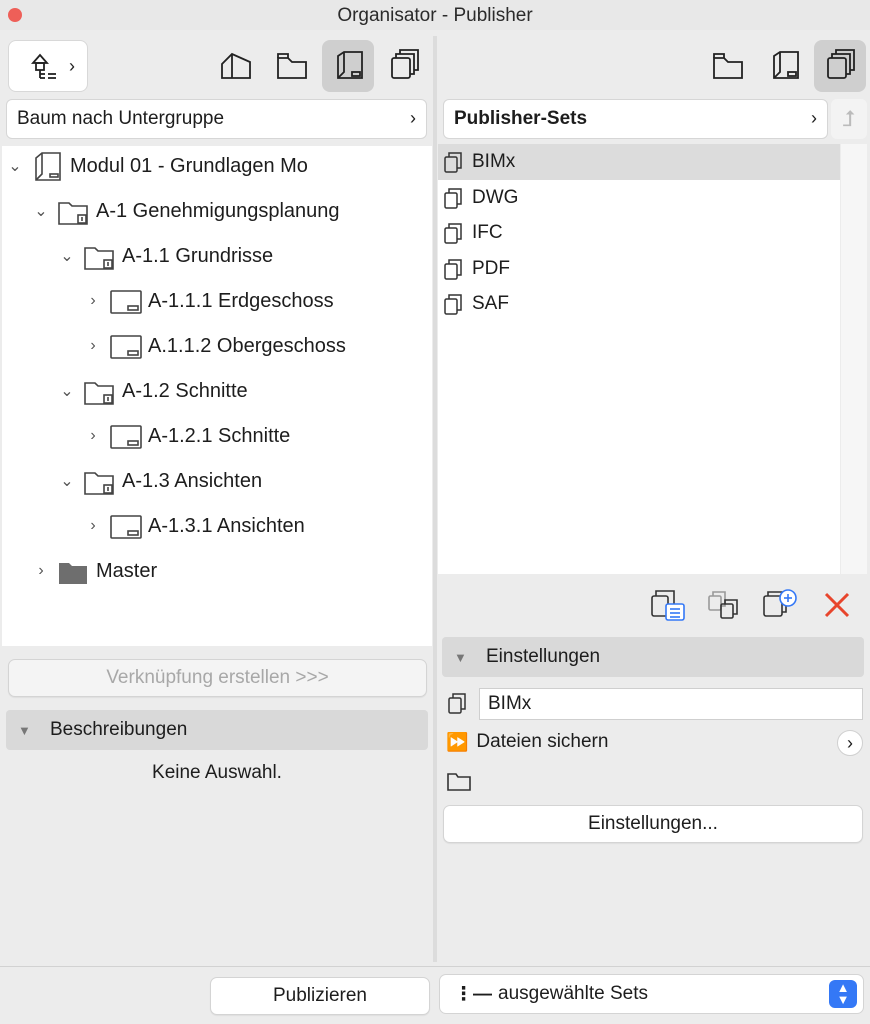  Describe the element at coordinates (217, 678) in the screenshot. I see `create-link-button: Verknüpfung erstellen >>>` at that location.